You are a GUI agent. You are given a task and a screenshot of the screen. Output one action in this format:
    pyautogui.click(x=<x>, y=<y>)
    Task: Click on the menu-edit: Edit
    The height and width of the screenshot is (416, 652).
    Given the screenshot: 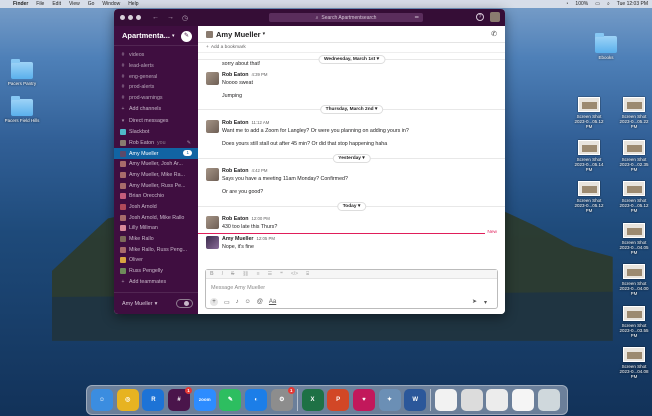 What is the action you would take?
    pyautogui.click(x=56, y=4)
    